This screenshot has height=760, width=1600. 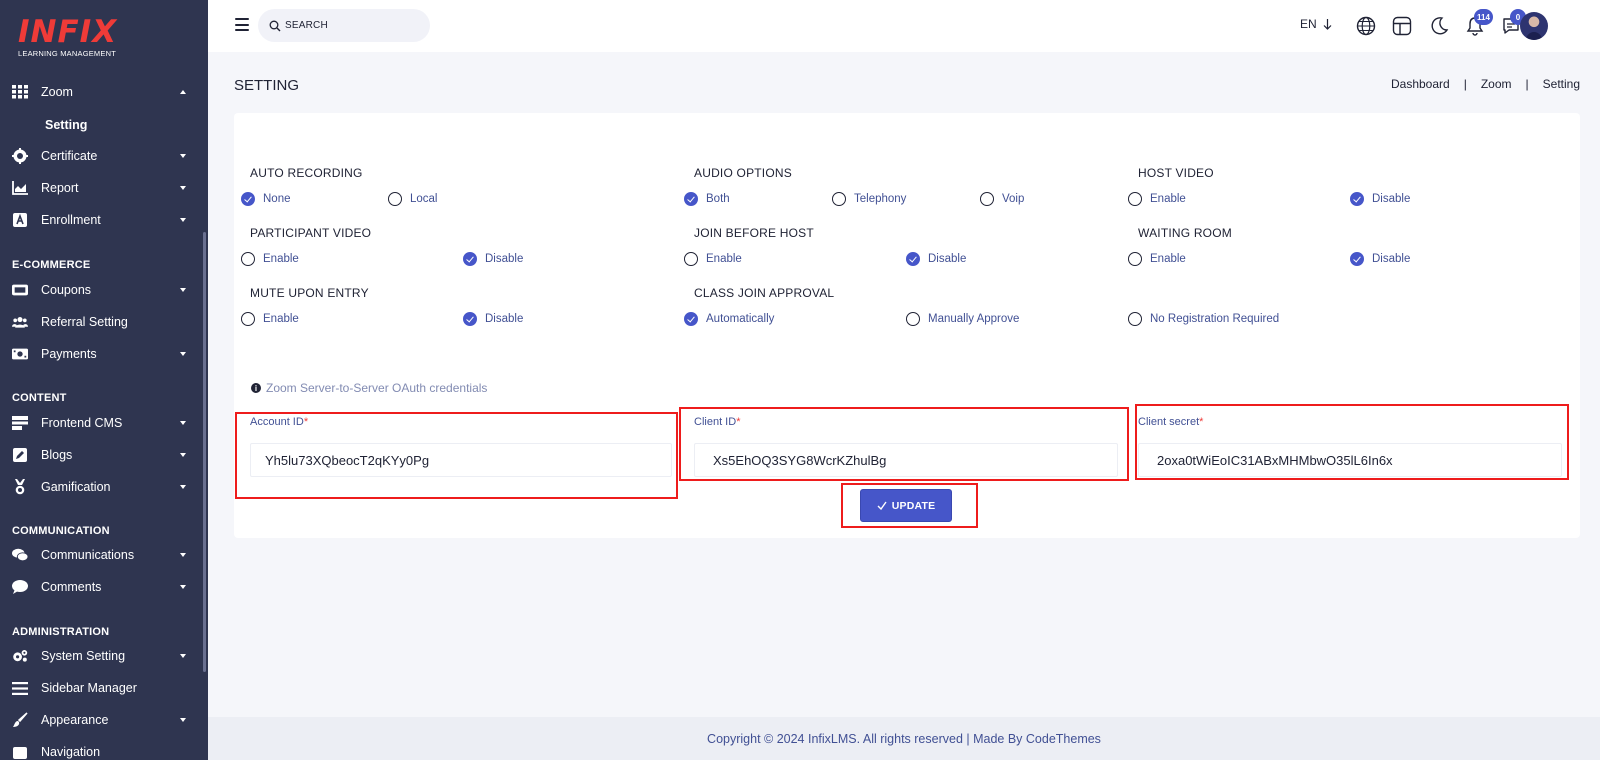 I want to click on gears-icon, so click(x=20, y=656).